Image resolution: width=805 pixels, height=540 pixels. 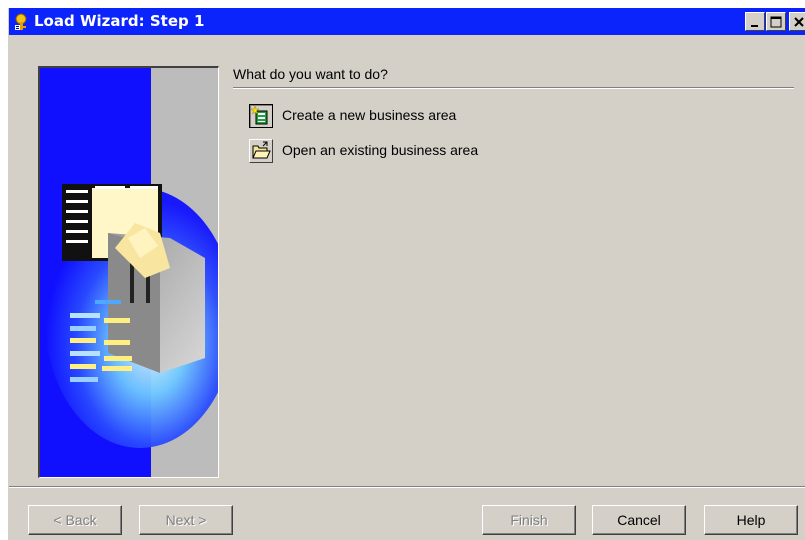 I want to click on maximize-icon, so click(x=776, y=22).